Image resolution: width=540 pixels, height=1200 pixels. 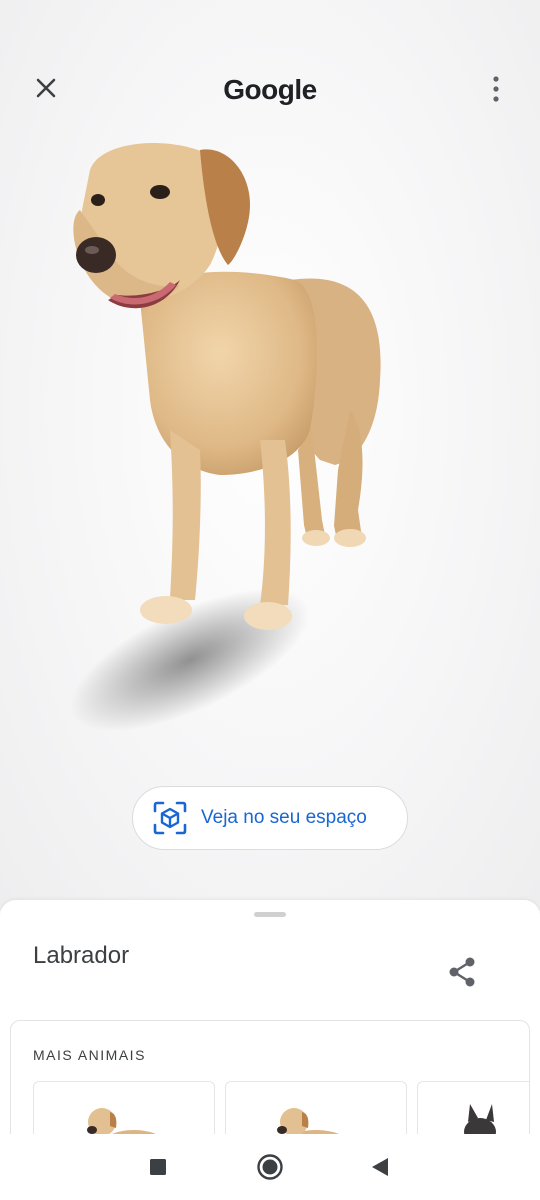 What do you see at coordinates (81, 955) in the screenshot?
I see `animal-title: Labrador` at bounding box center [81, 955].